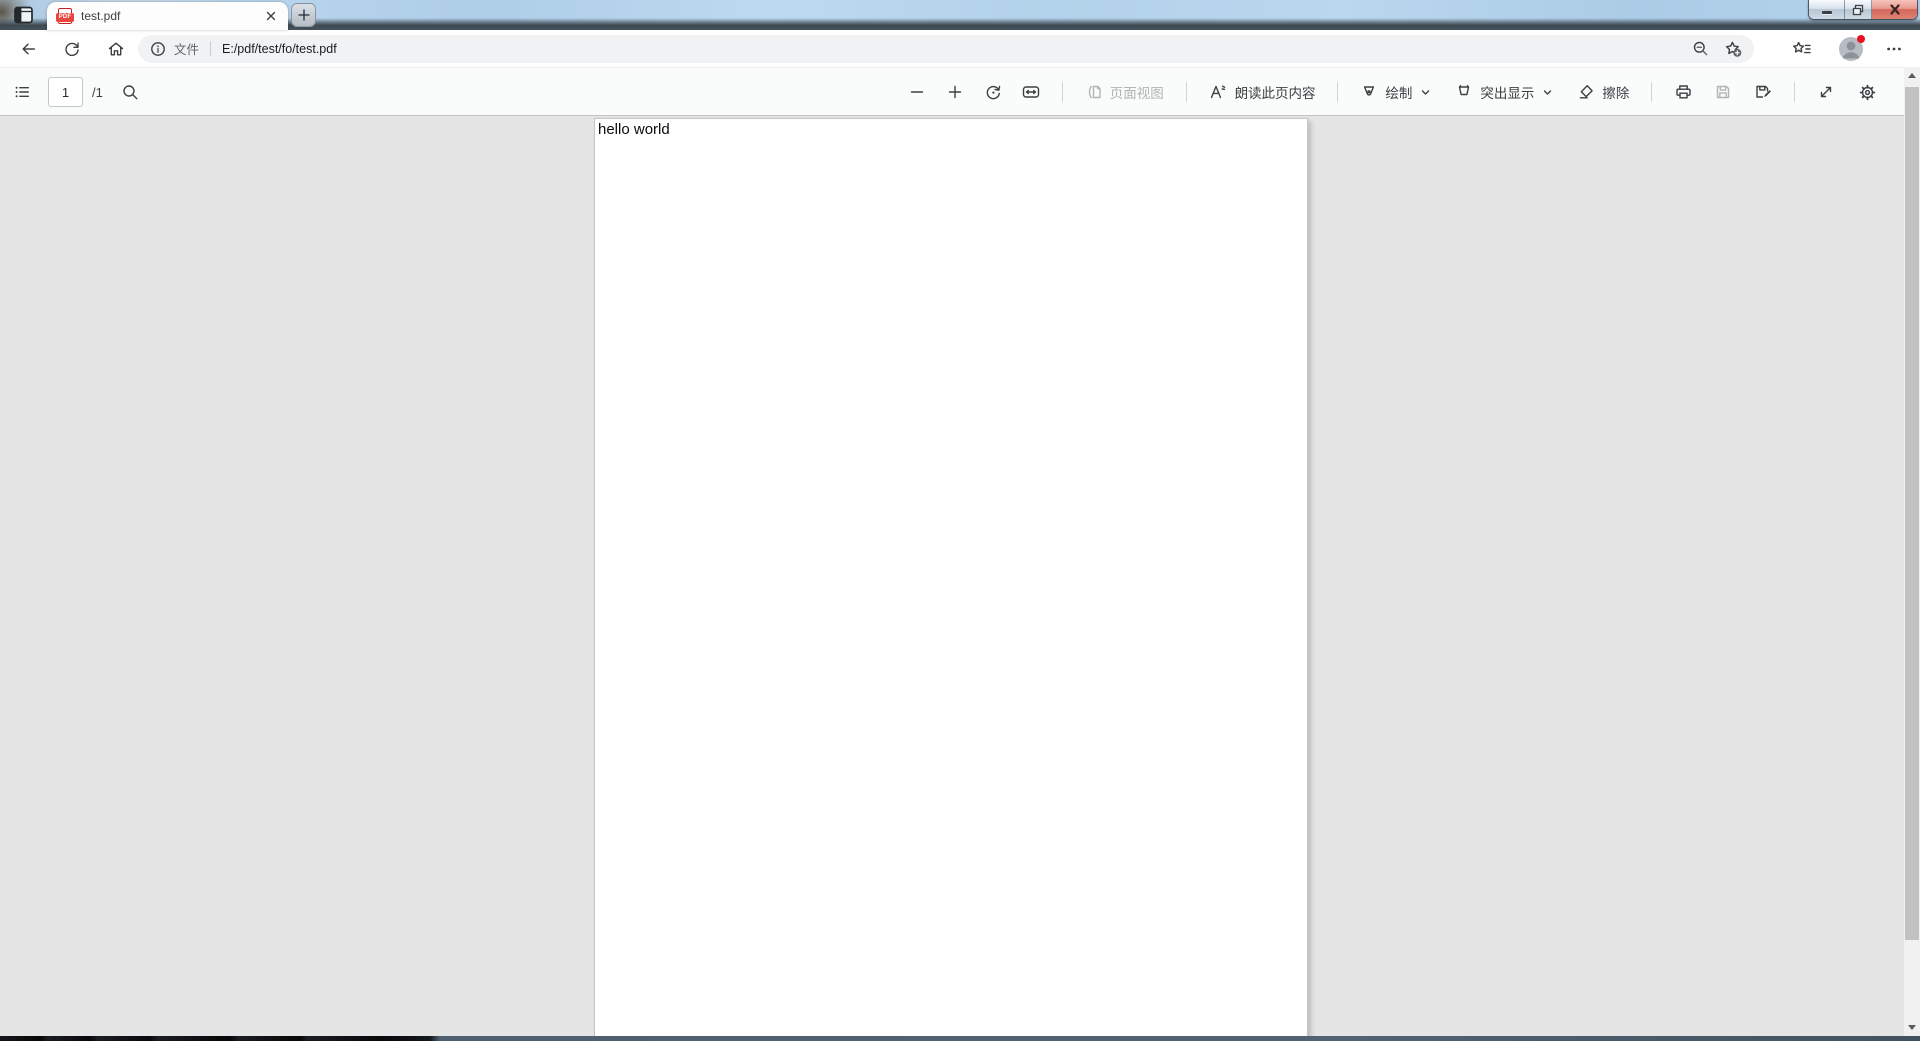 Image resolution: width=1920 pixels, height=1041 pixels. I want to click on scroll-up-button, so click(1912, 75).